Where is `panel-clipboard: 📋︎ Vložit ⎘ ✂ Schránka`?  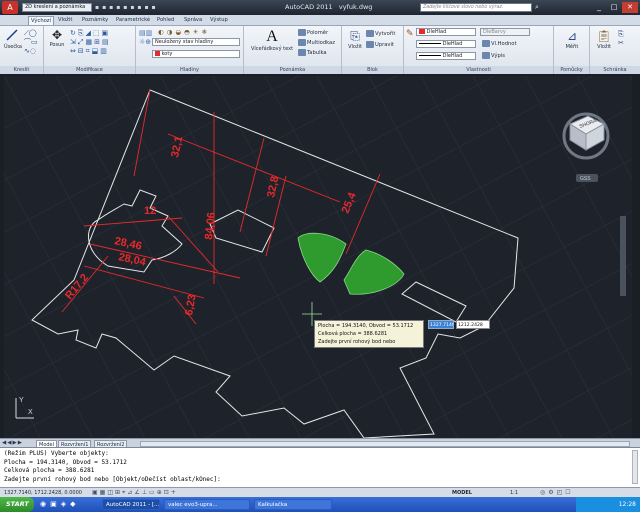 panel-clipboard: 📋︎ Vložit ⎘ ✂ Schránka is located at coordinates (615, 50).